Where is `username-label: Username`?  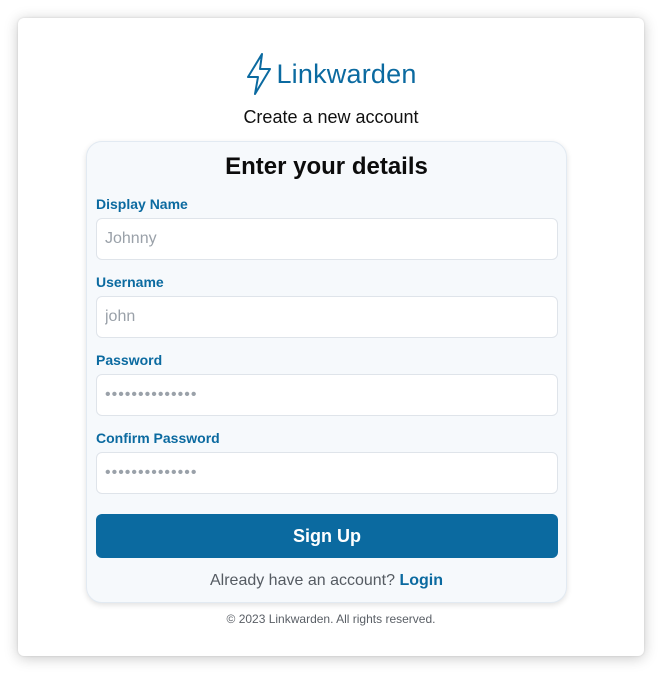
username-label: Username is located at coordinates (130, 282).